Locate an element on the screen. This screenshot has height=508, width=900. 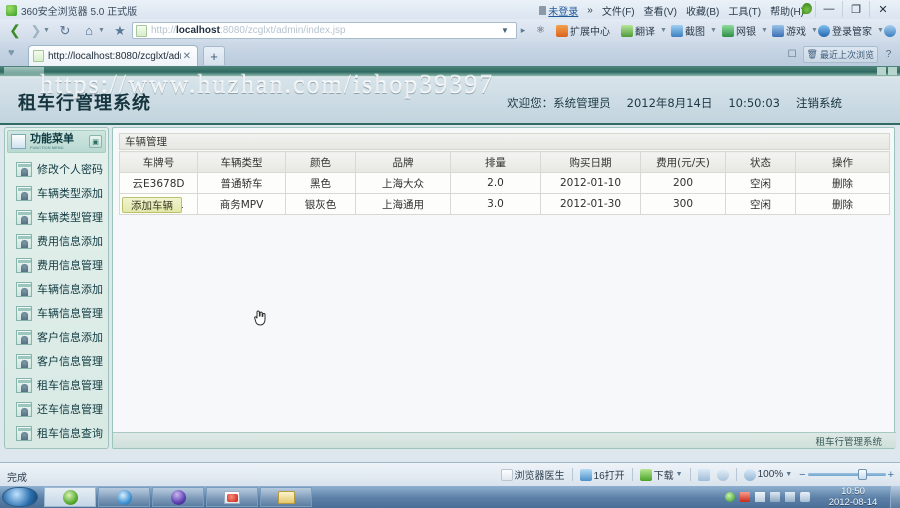
screenshot-button: 截图 ▼ is located at coordinates (694, 30).